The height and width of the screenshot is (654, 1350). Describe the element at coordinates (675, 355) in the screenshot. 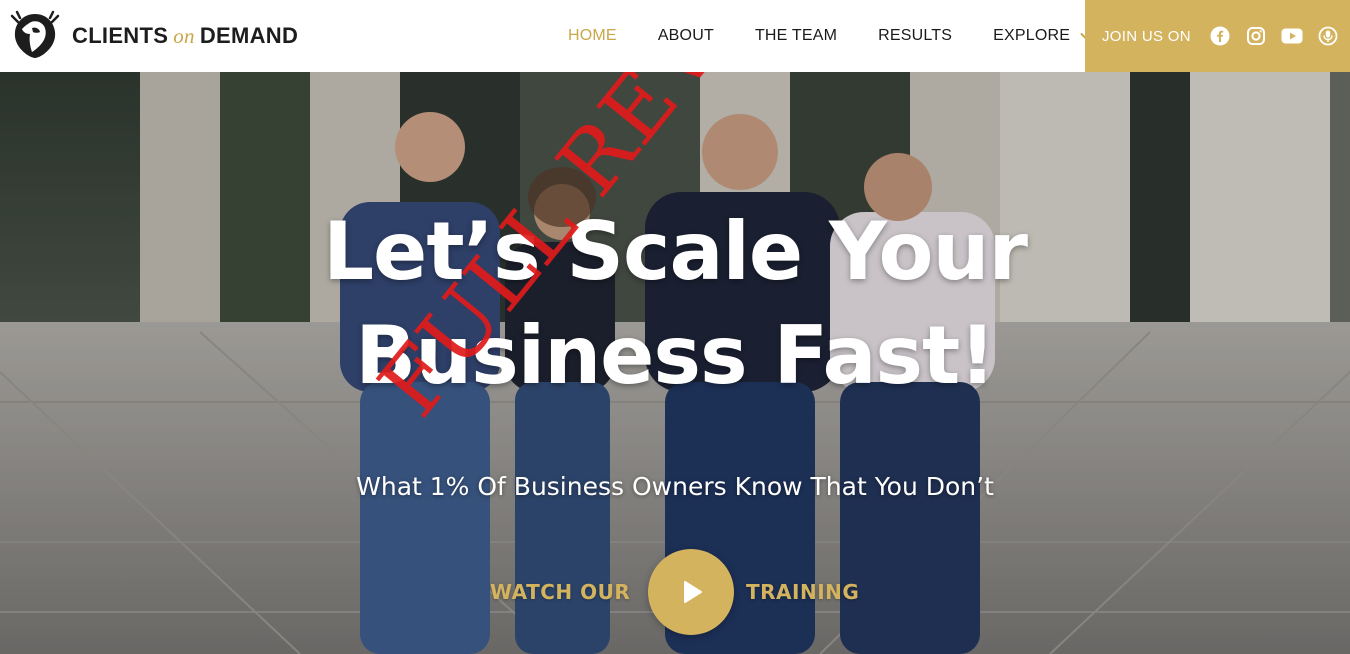

I see `hero-headline-line2: Business Fast!` at that location.